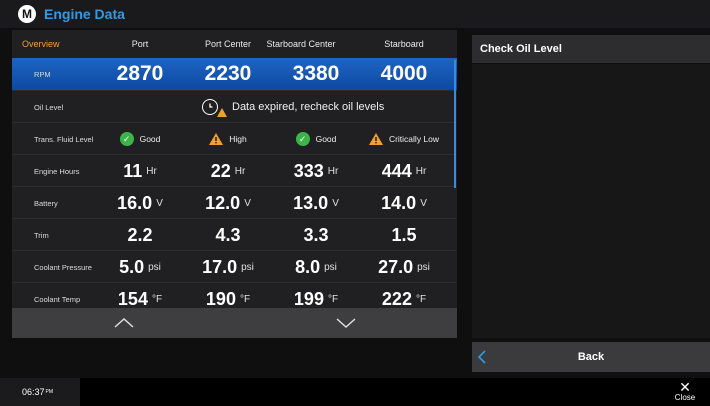  What do you see at coordinates (228, 73) in the screenshot?
I see `rpm-port-center-value: 2230` at bounding box center [228, 73].